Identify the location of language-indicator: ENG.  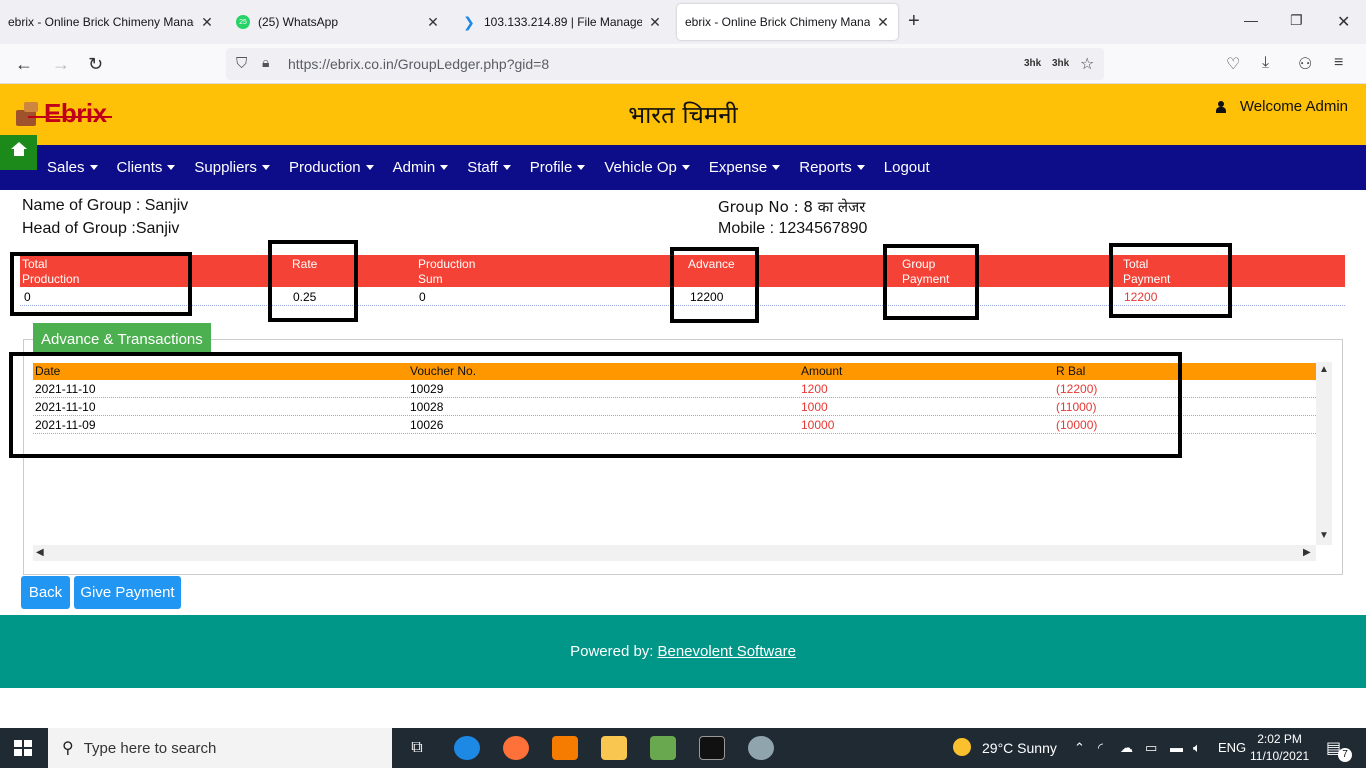
(1232, 747).